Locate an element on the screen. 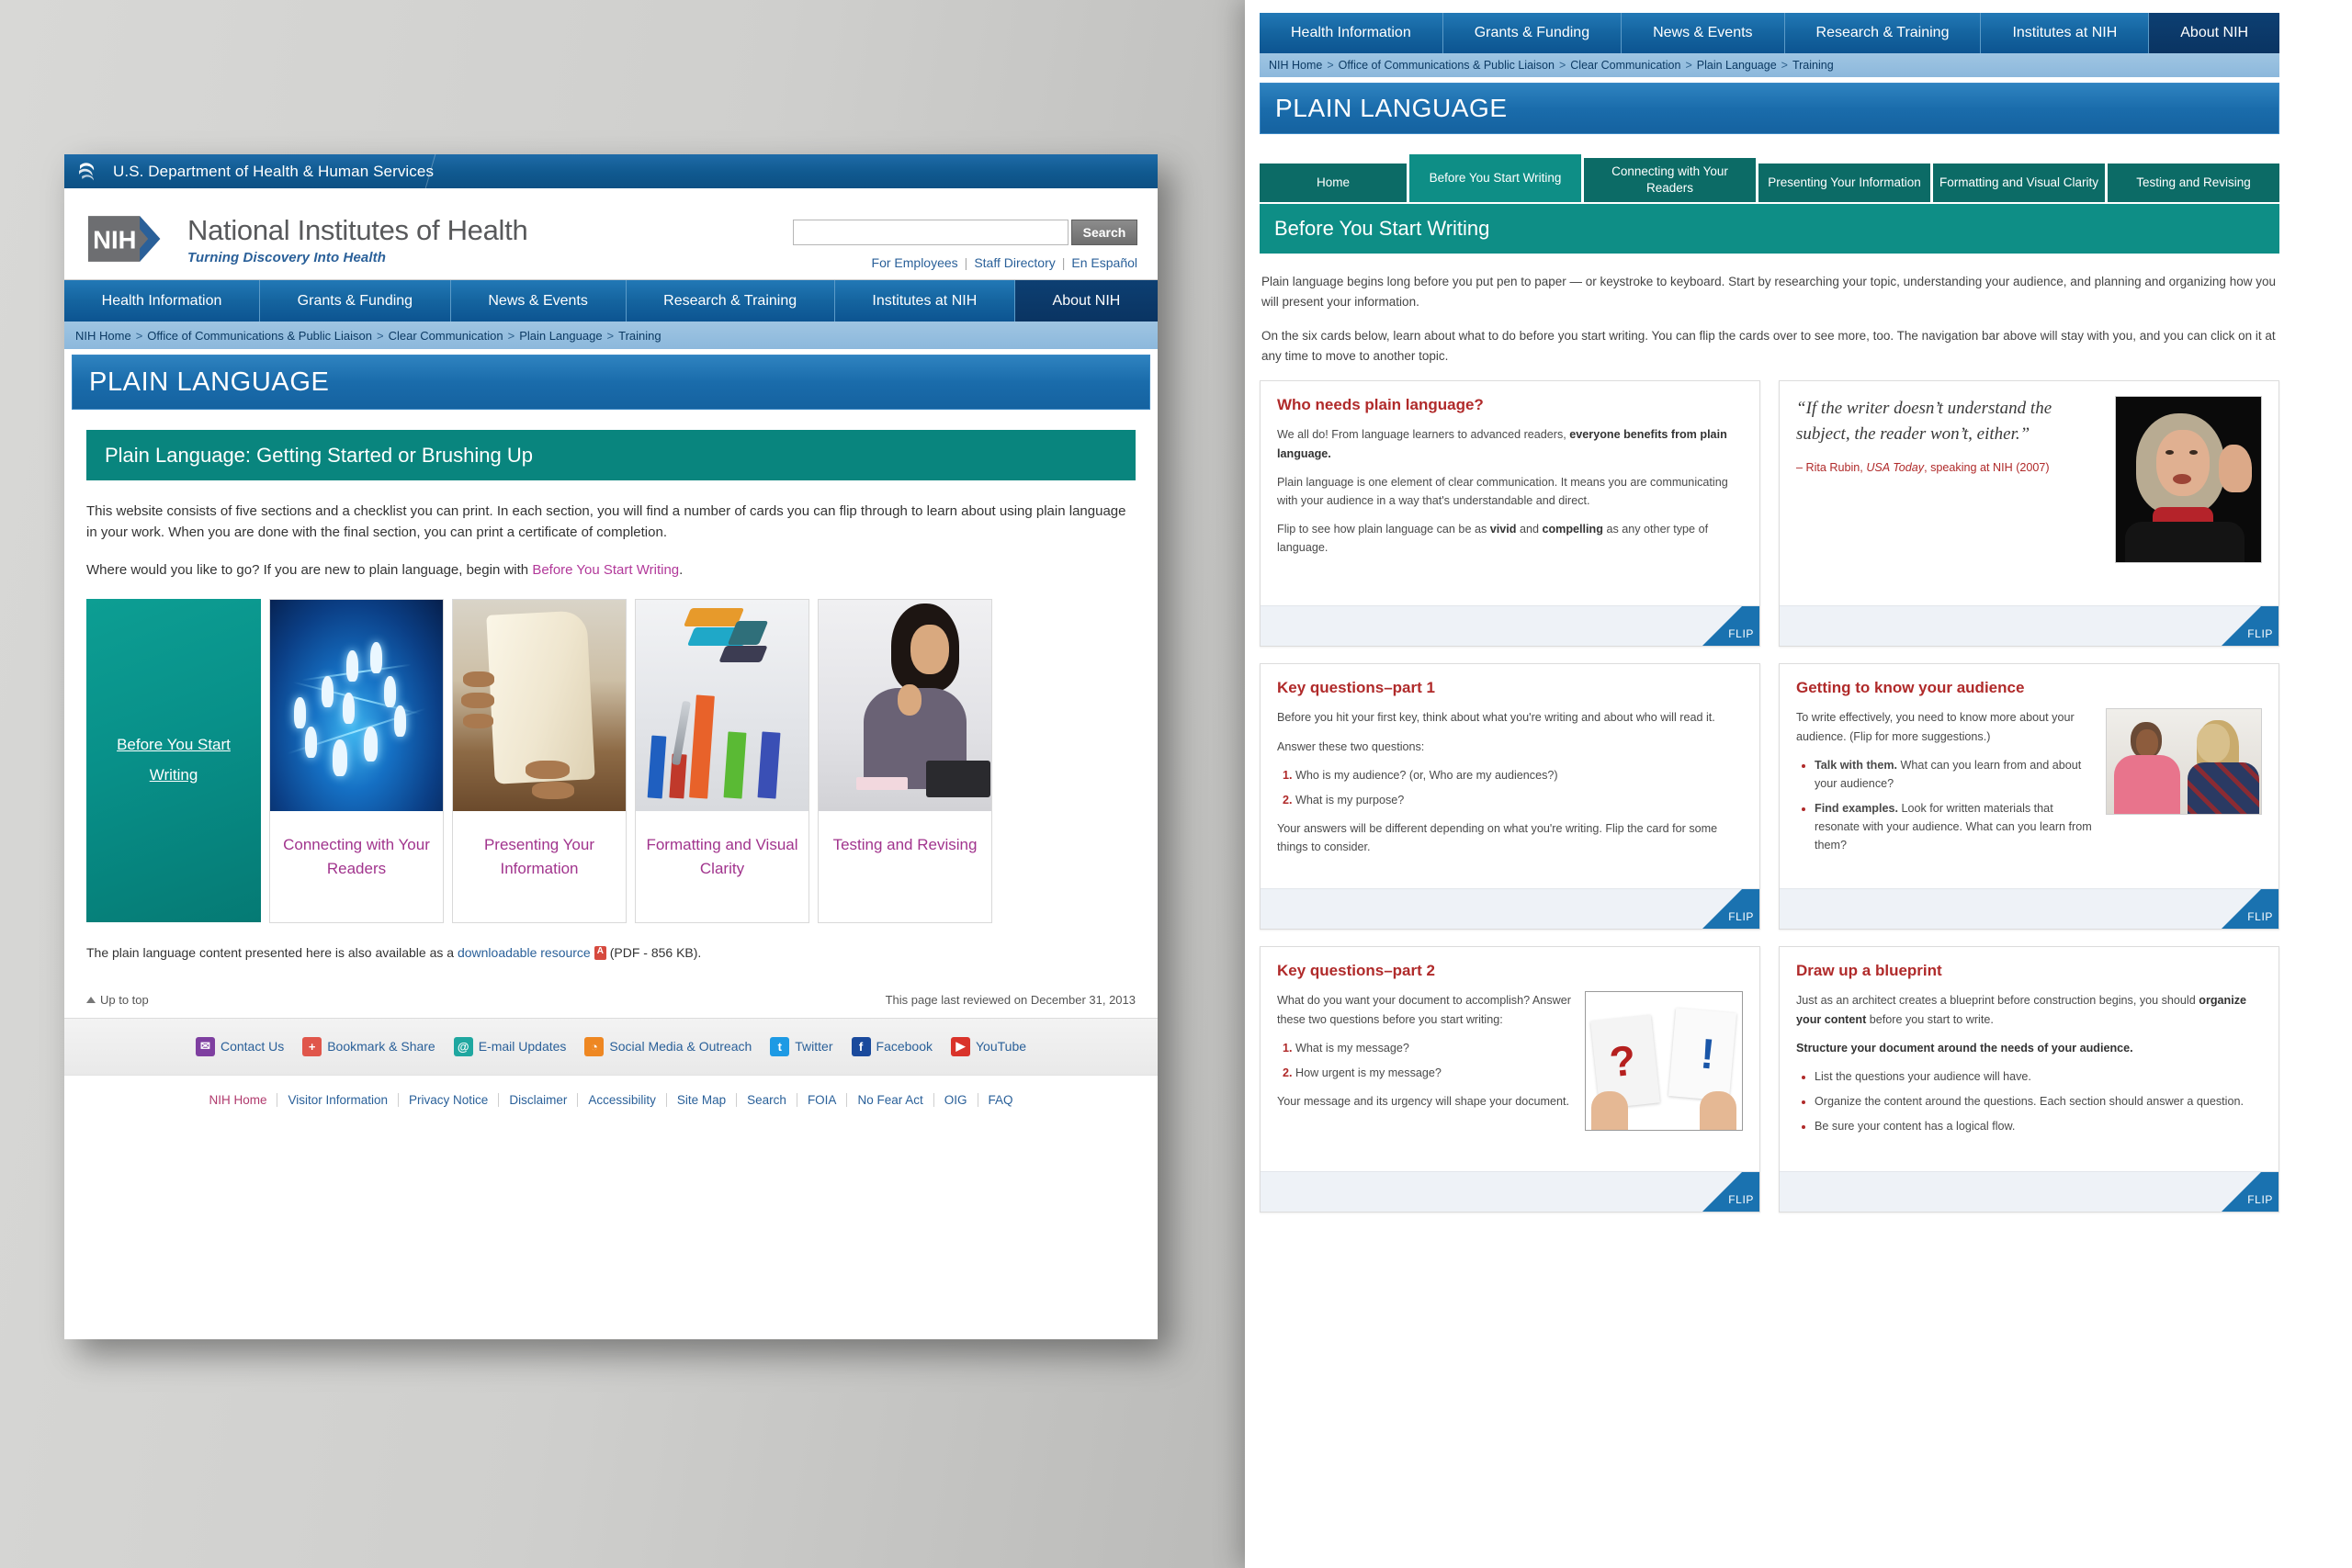 The image size is (2352, 1568). tab-home: Home is located at coordinates (1333, 183).